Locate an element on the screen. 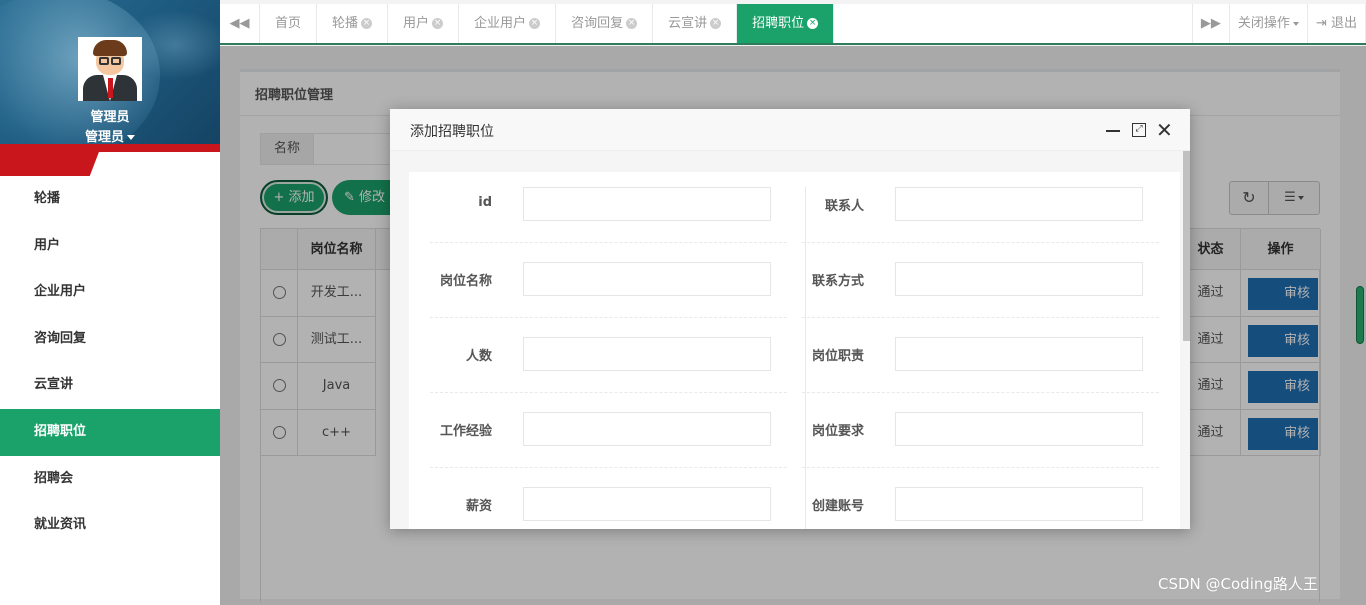  sidebar-item-cloud-talk: 云宣讲 is located at coordinates (110, 385).